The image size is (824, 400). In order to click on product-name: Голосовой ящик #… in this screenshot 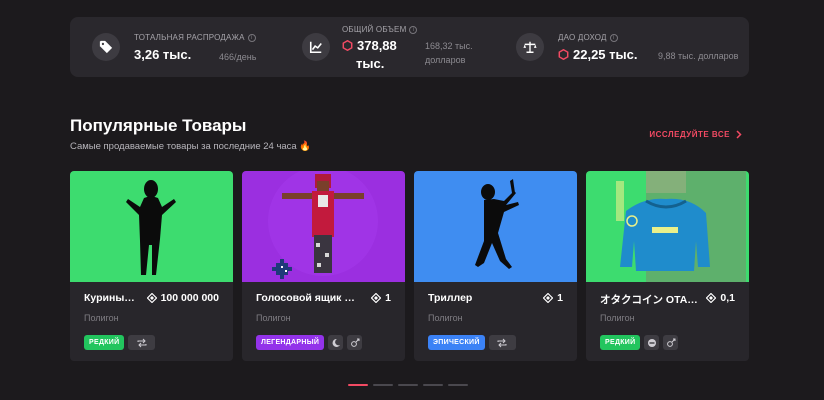, I will do `click(308, 298)`.